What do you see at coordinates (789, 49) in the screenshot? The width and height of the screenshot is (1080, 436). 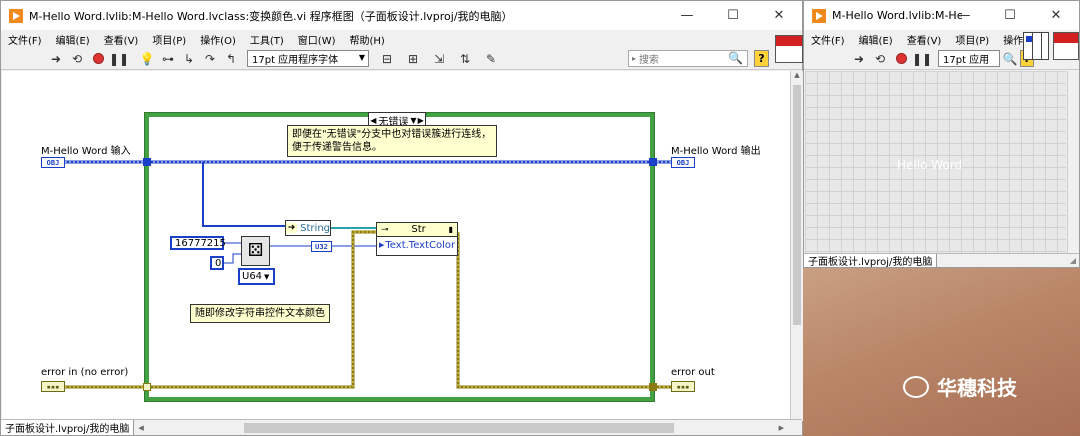 I see `vi-icon` at bounding box center [789, 49].